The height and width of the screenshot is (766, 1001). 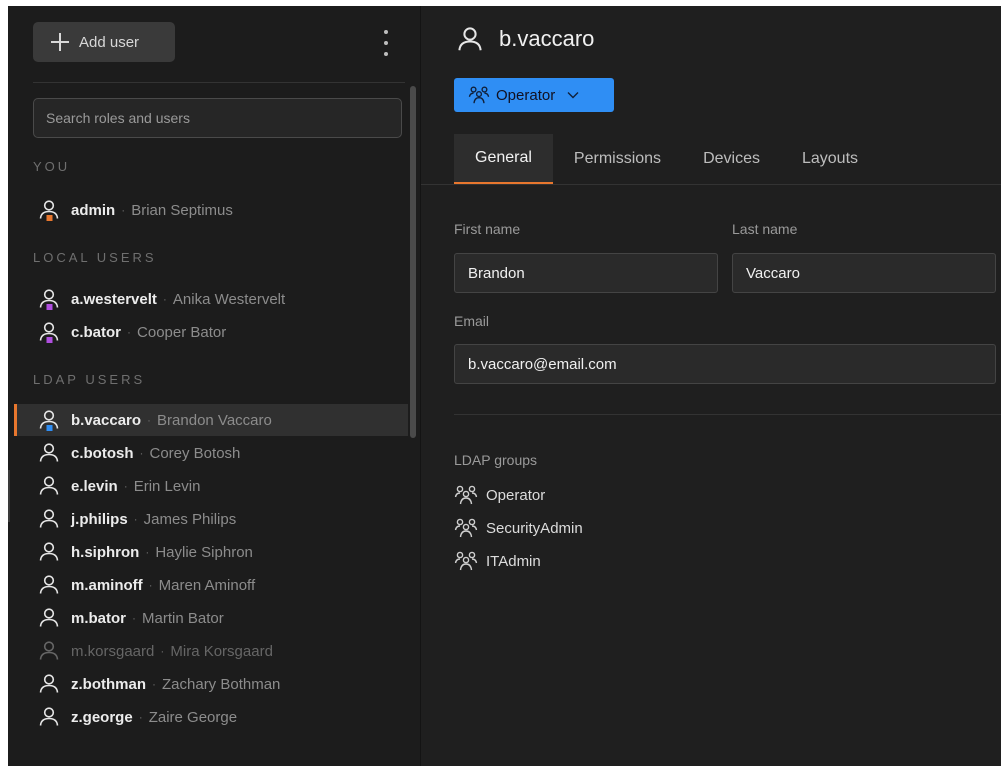 I want to click on user-full-name: Brandon Vaccaro, so click(x=214, y=420).